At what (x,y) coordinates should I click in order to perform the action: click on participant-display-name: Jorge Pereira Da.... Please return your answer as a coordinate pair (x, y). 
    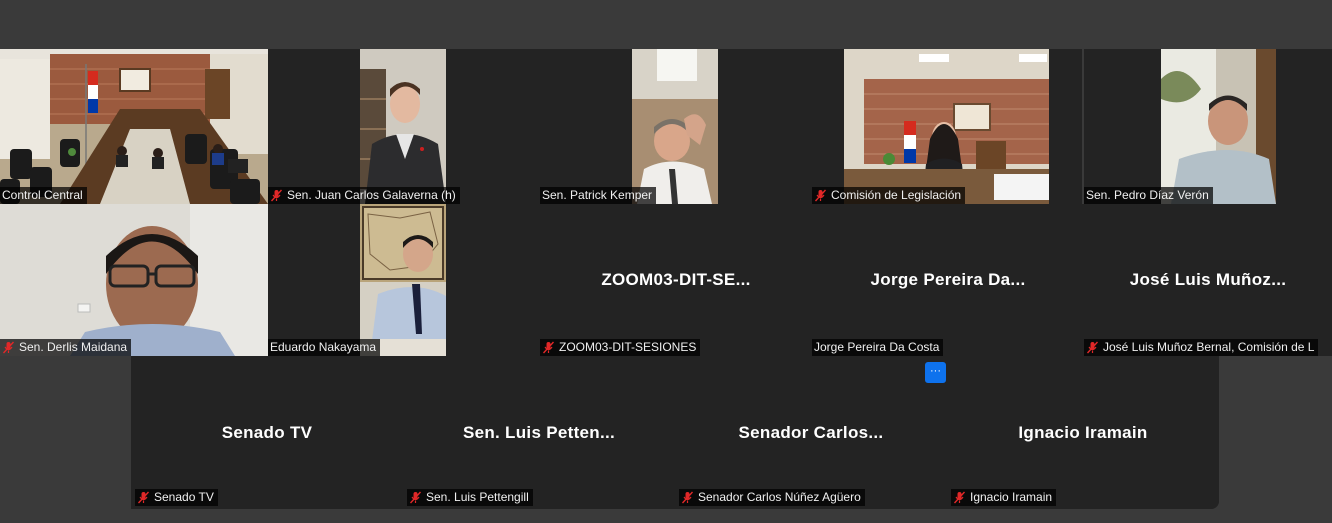
    Looking at the image, I should click on (948, 279).